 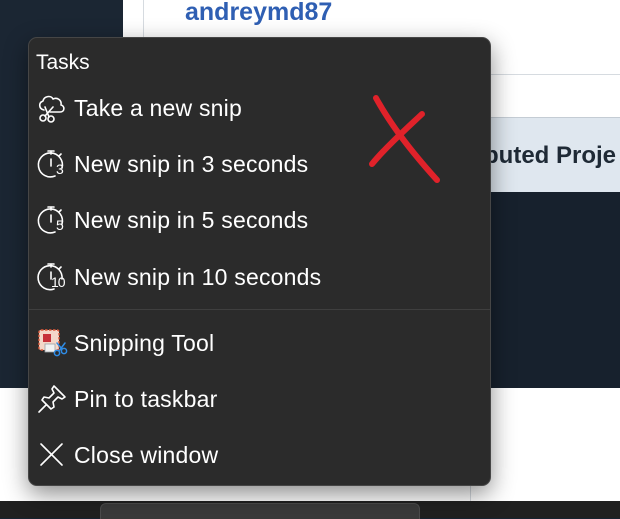 I want to click on section-title-tasks: Tasks, so click(x=63, y=62).